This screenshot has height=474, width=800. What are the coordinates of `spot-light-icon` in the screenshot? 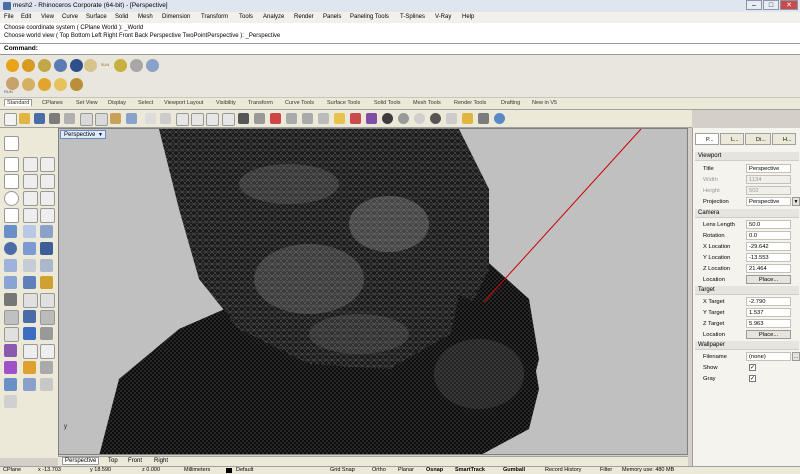 It's located at (76, 84).